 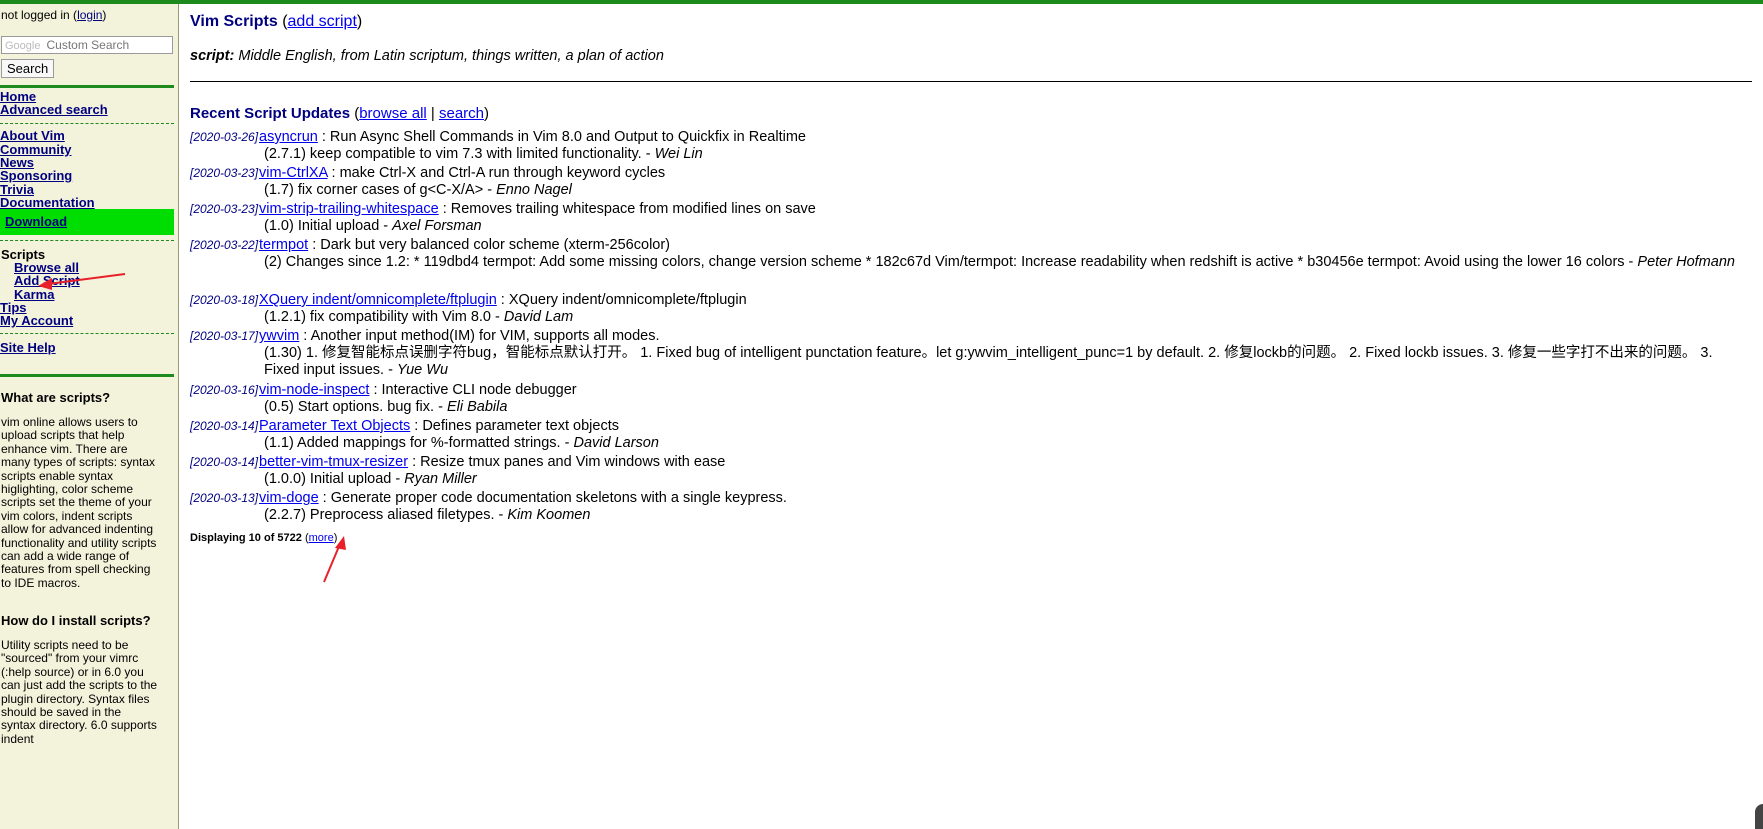 What do you see at coordinates (276, 21) in the screenshot?
I see `page-title: Vim Scripts (add script)` at bounding box center [276, 21].